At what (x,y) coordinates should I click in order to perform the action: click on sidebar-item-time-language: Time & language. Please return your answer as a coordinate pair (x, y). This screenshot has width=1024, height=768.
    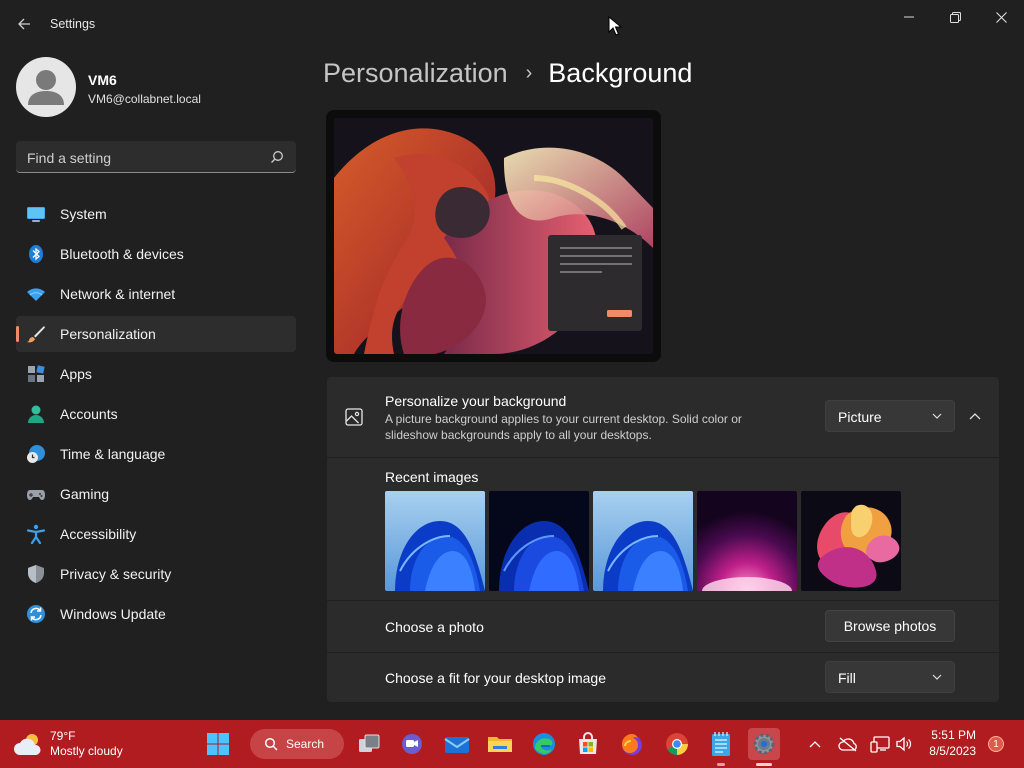
    Looking at the image, I should click on (156, 454).